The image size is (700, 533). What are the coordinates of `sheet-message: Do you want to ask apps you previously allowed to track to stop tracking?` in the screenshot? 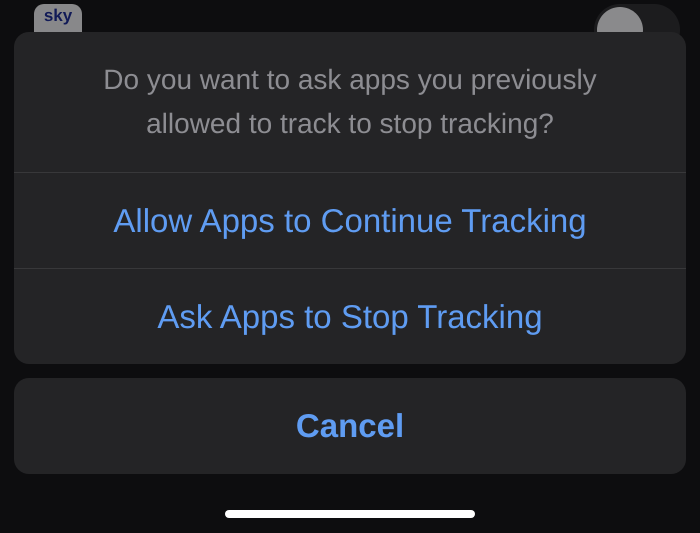 It's located at (350, 102).